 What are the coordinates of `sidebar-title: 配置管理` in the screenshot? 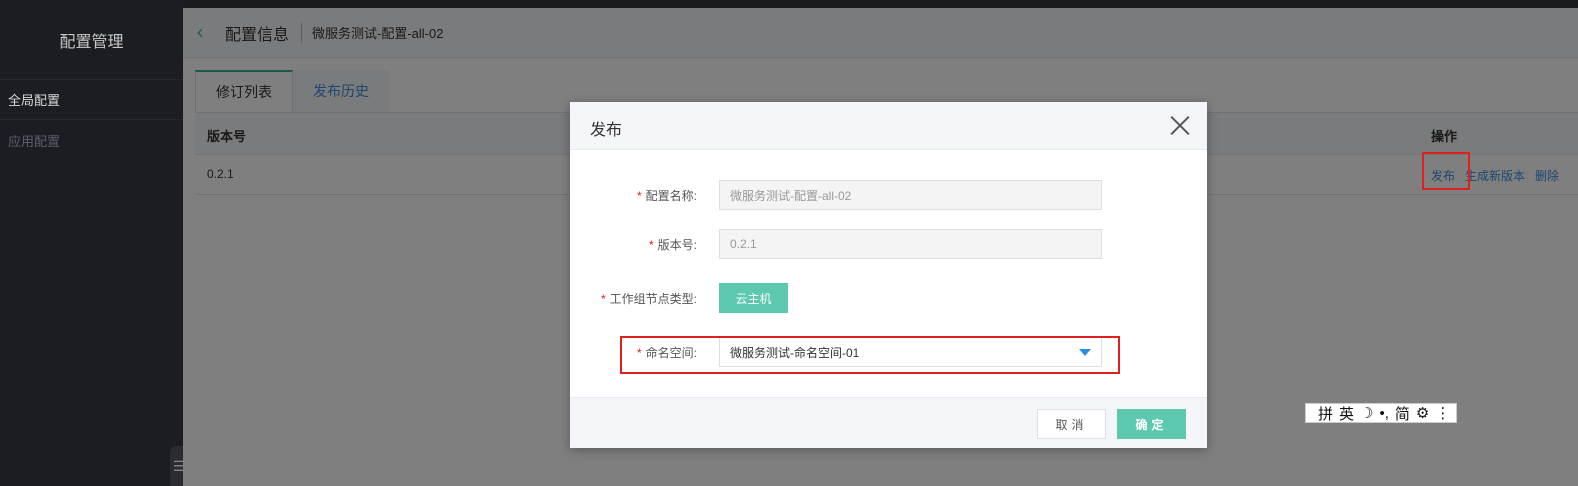 It's located at (91, 40).